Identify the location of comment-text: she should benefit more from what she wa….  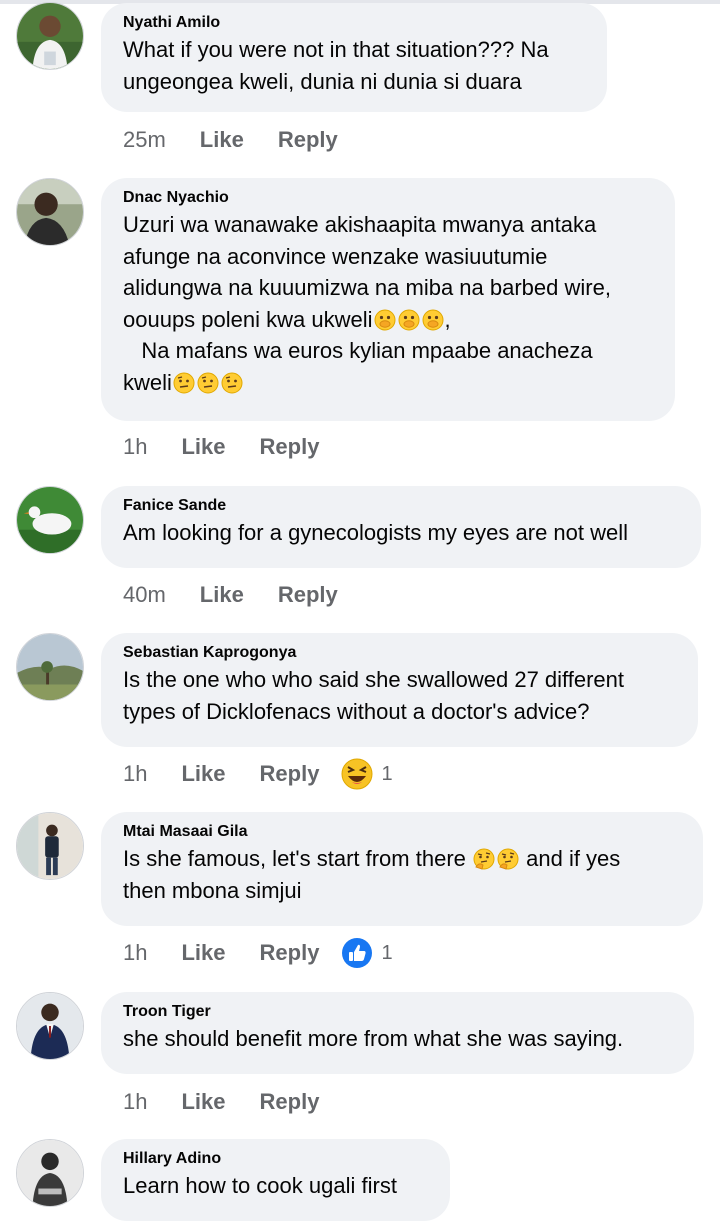
(373, 1038).